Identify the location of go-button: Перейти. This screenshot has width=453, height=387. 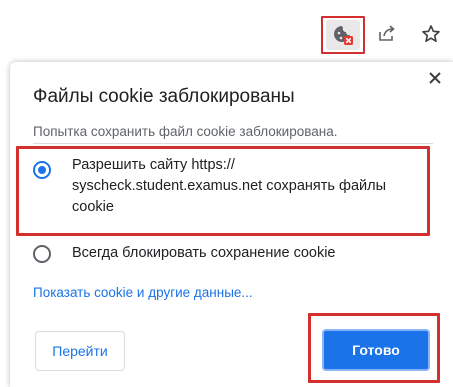
(80, 351).